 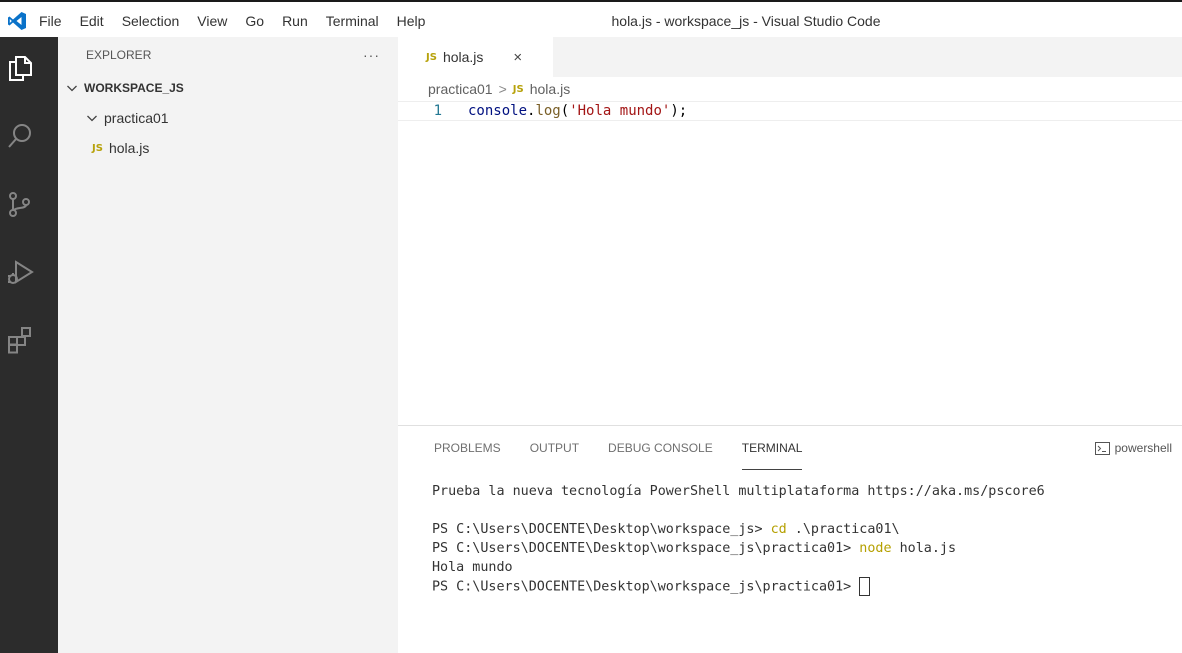 What do you see at coordinates (548, 111) in the screenshot?
I see `code-token-function: log` at bounding box center [548, 111].